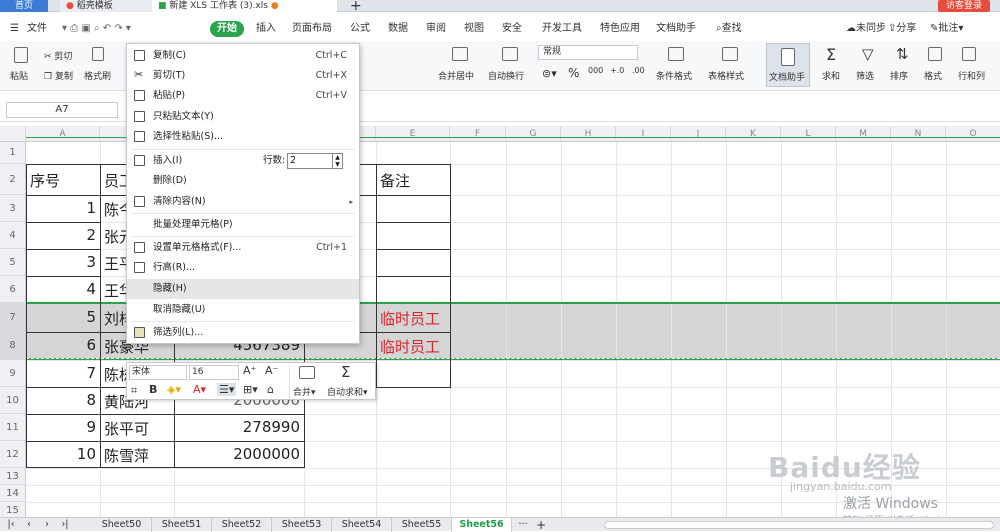 The width and height of the screenshot is (1000, 532). Describe the element at coordinates (935, 54) in the screenshot. I see `format-icon` at that location.